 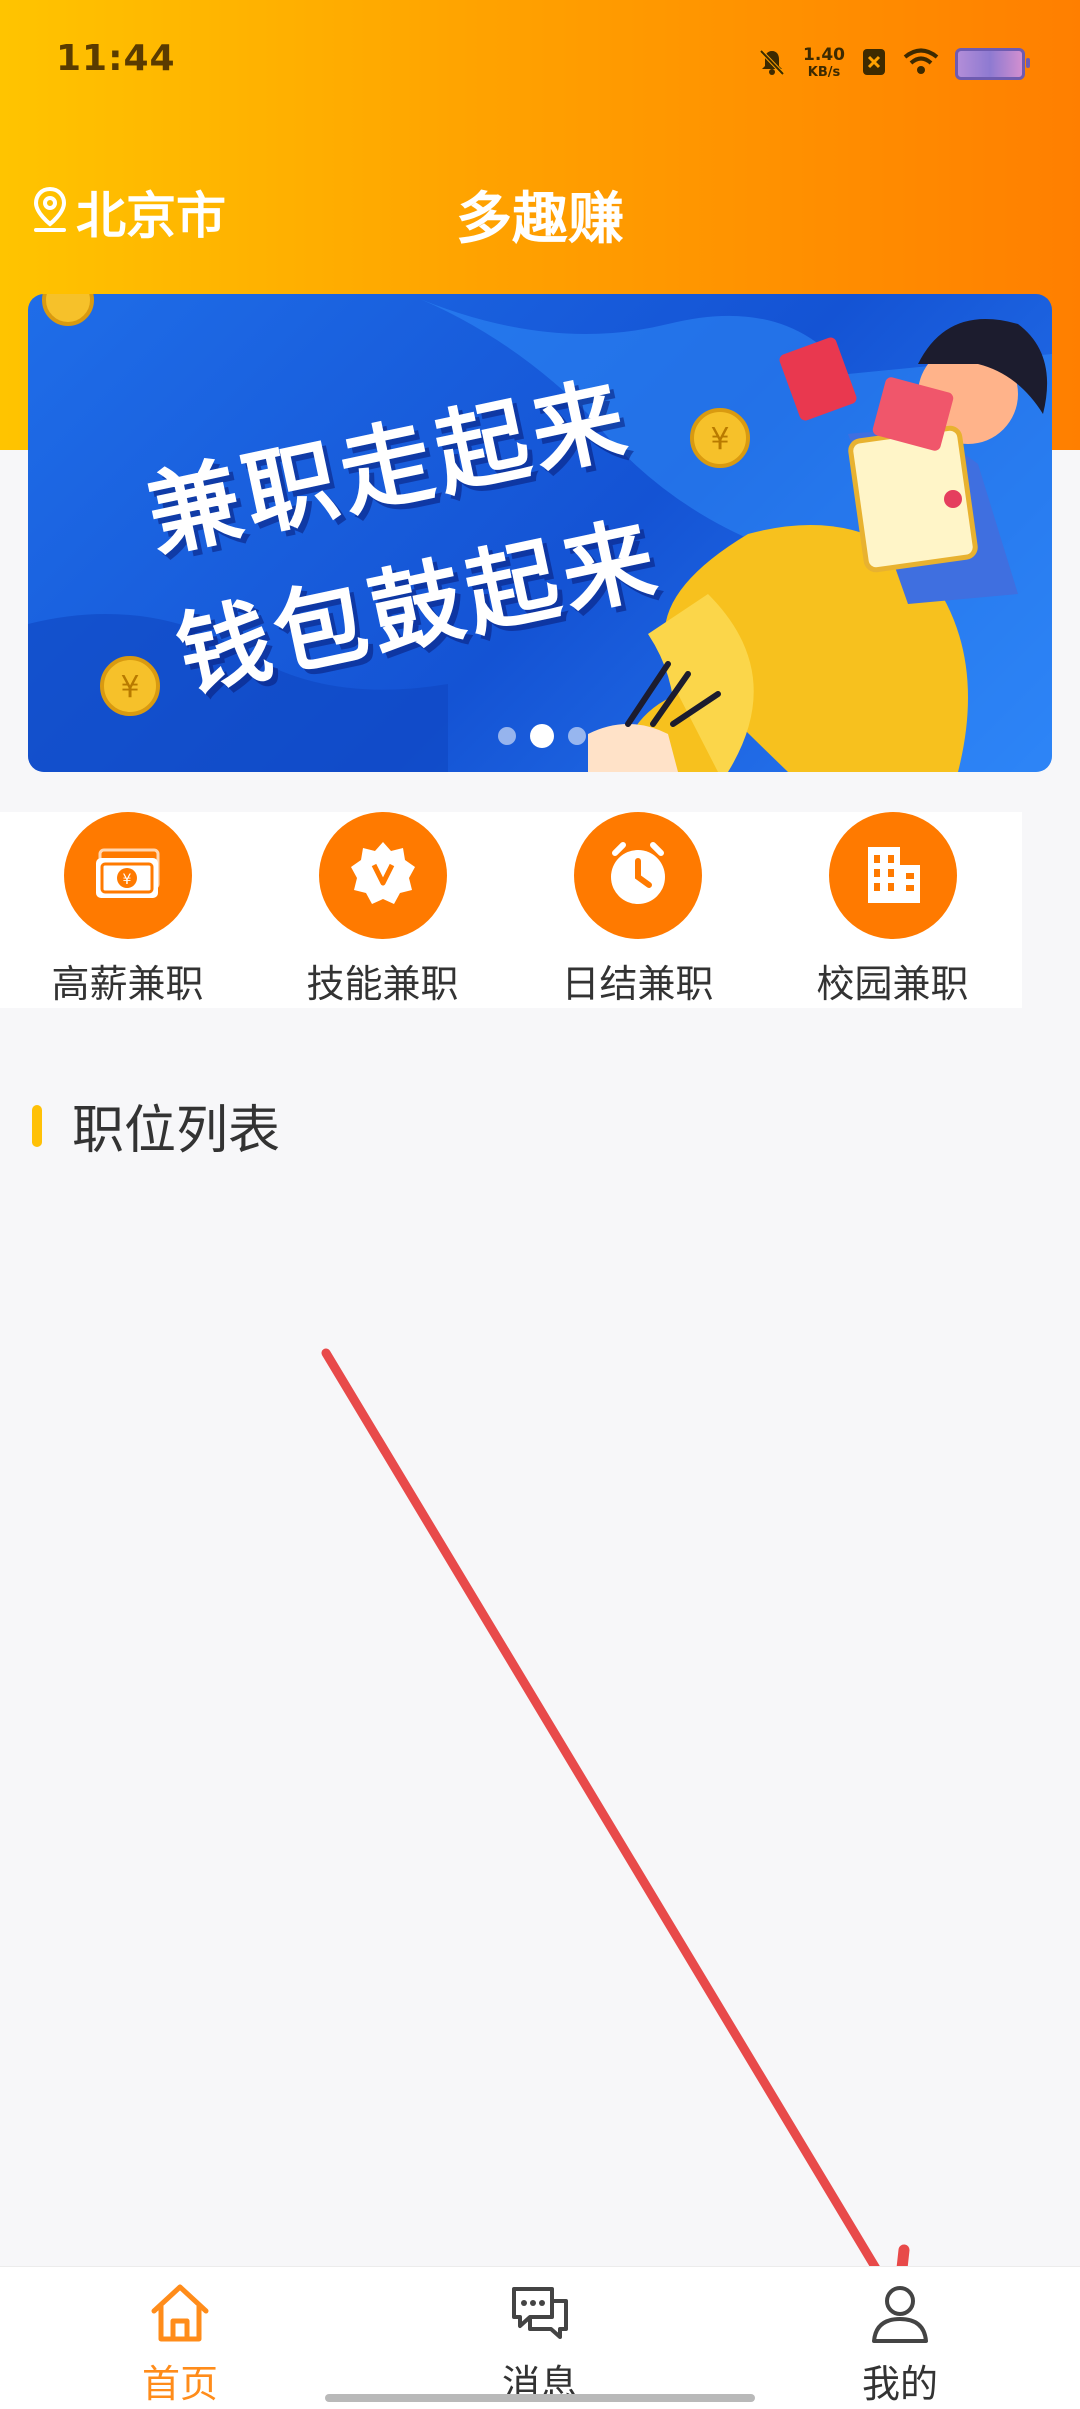 I want to click on building-icon, so click(x=893, y=876).